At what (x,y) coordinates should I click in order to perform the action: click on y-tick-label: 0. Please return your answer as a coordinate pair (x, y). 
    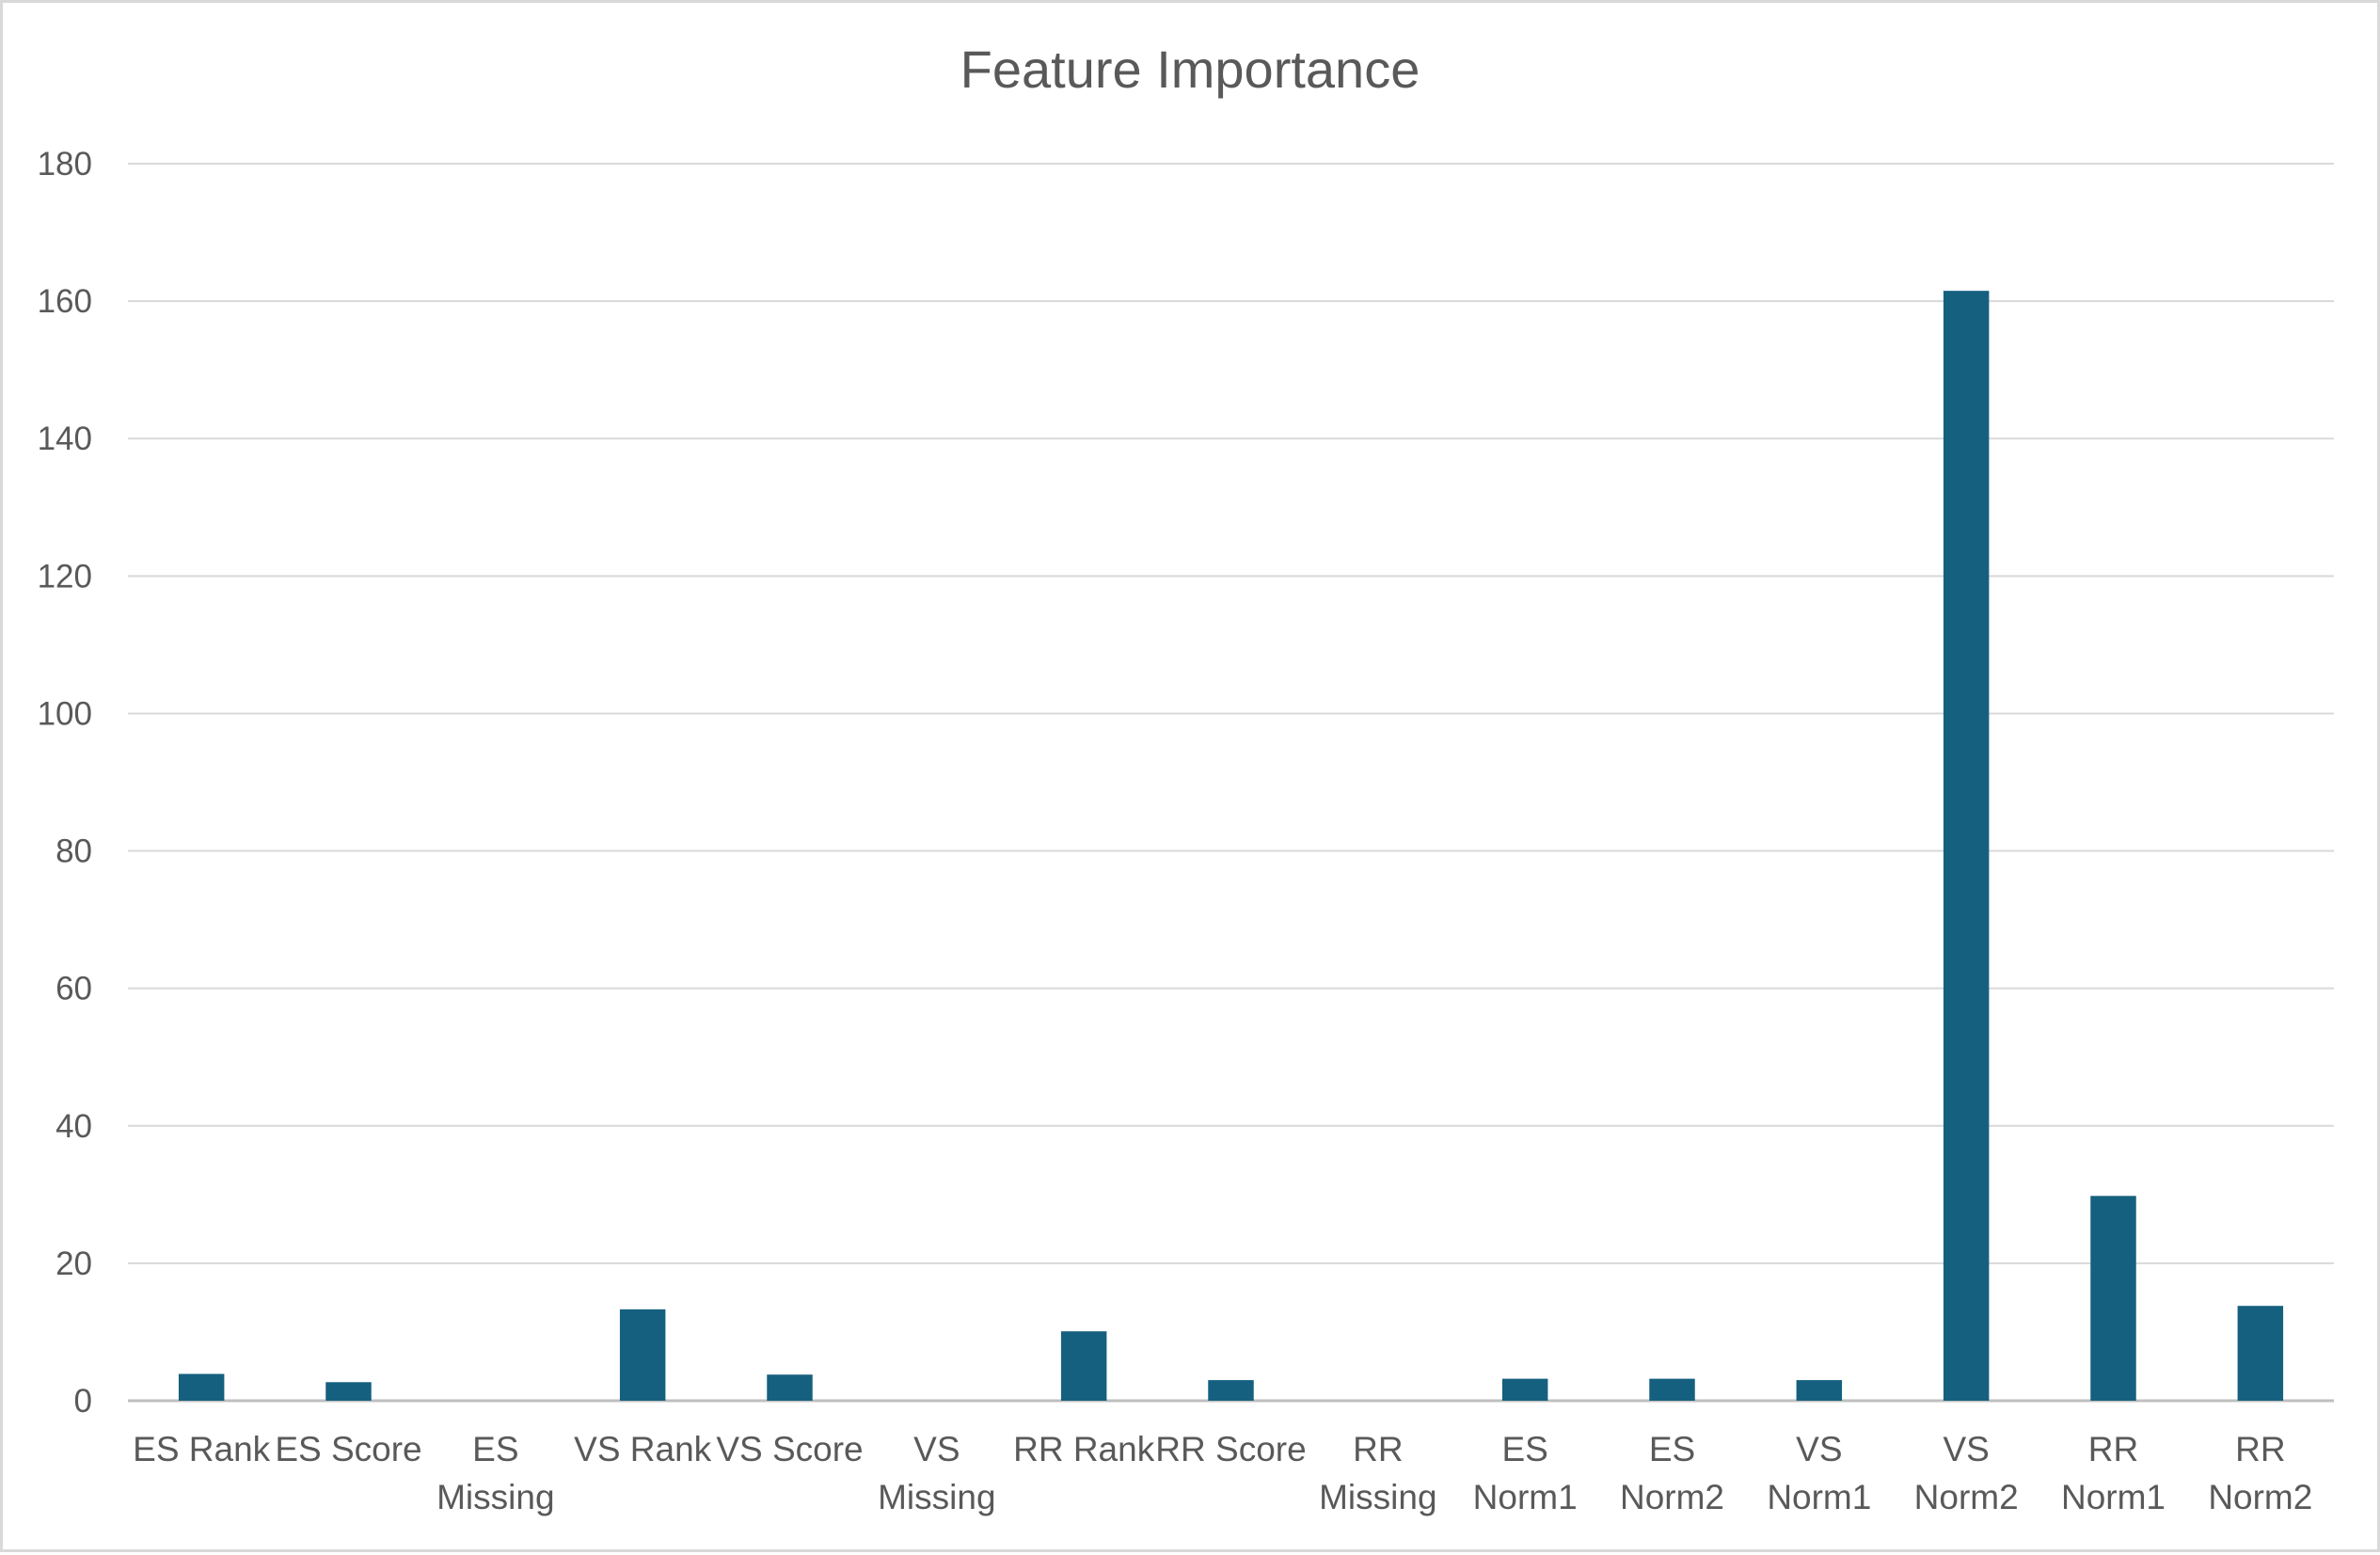
    Looking at the image, I should click on (83, 1401).